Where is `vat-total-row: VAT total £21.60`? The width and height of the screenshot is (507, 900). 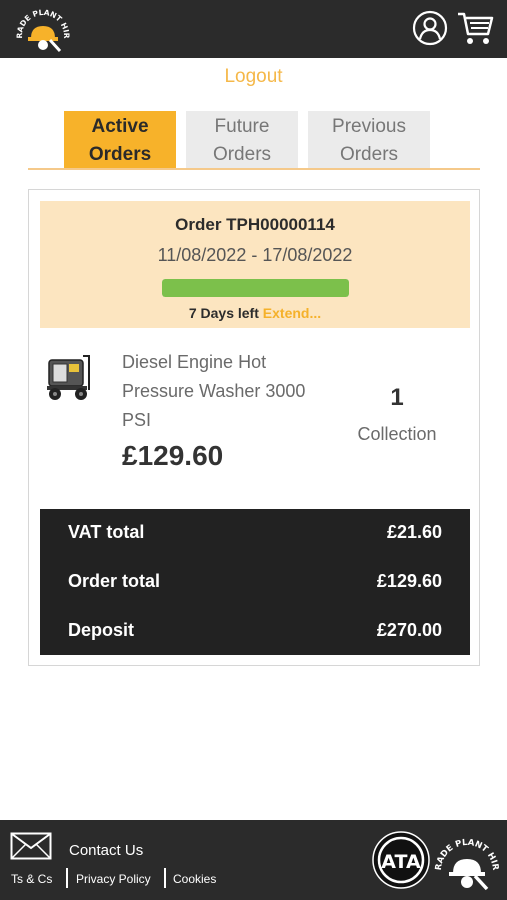
vat-total-row: VAT total £21.60 is located at coordinates (255, 534).